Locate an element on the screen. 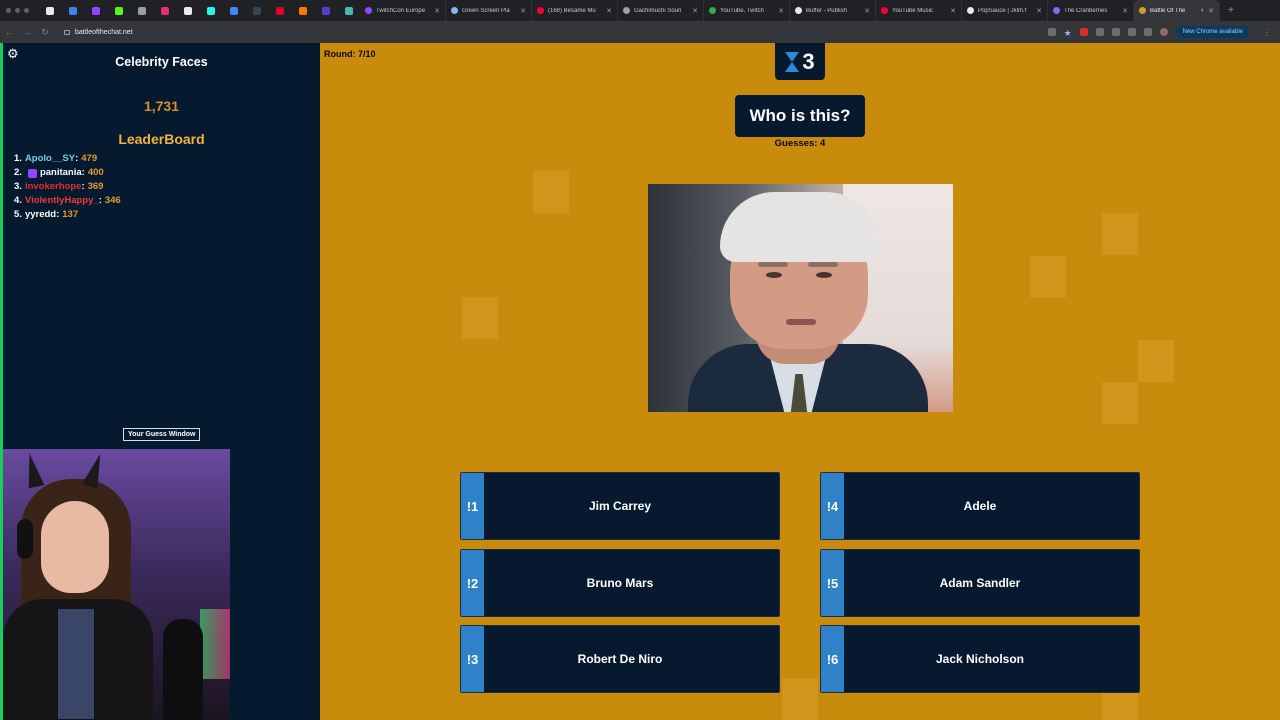  pinned-tab-p-icon is located at coordinates (72, 10).